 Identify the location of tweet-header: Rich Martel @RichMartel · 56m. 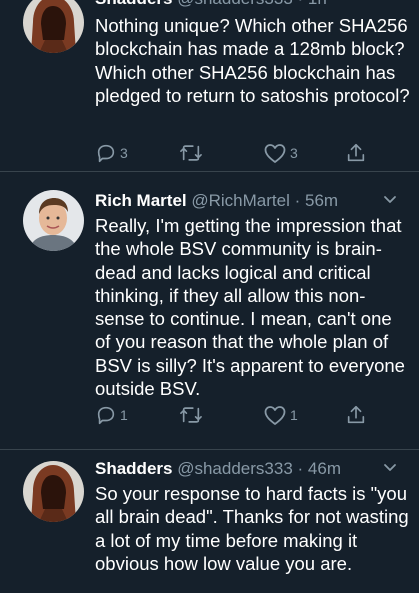
(252, 201).